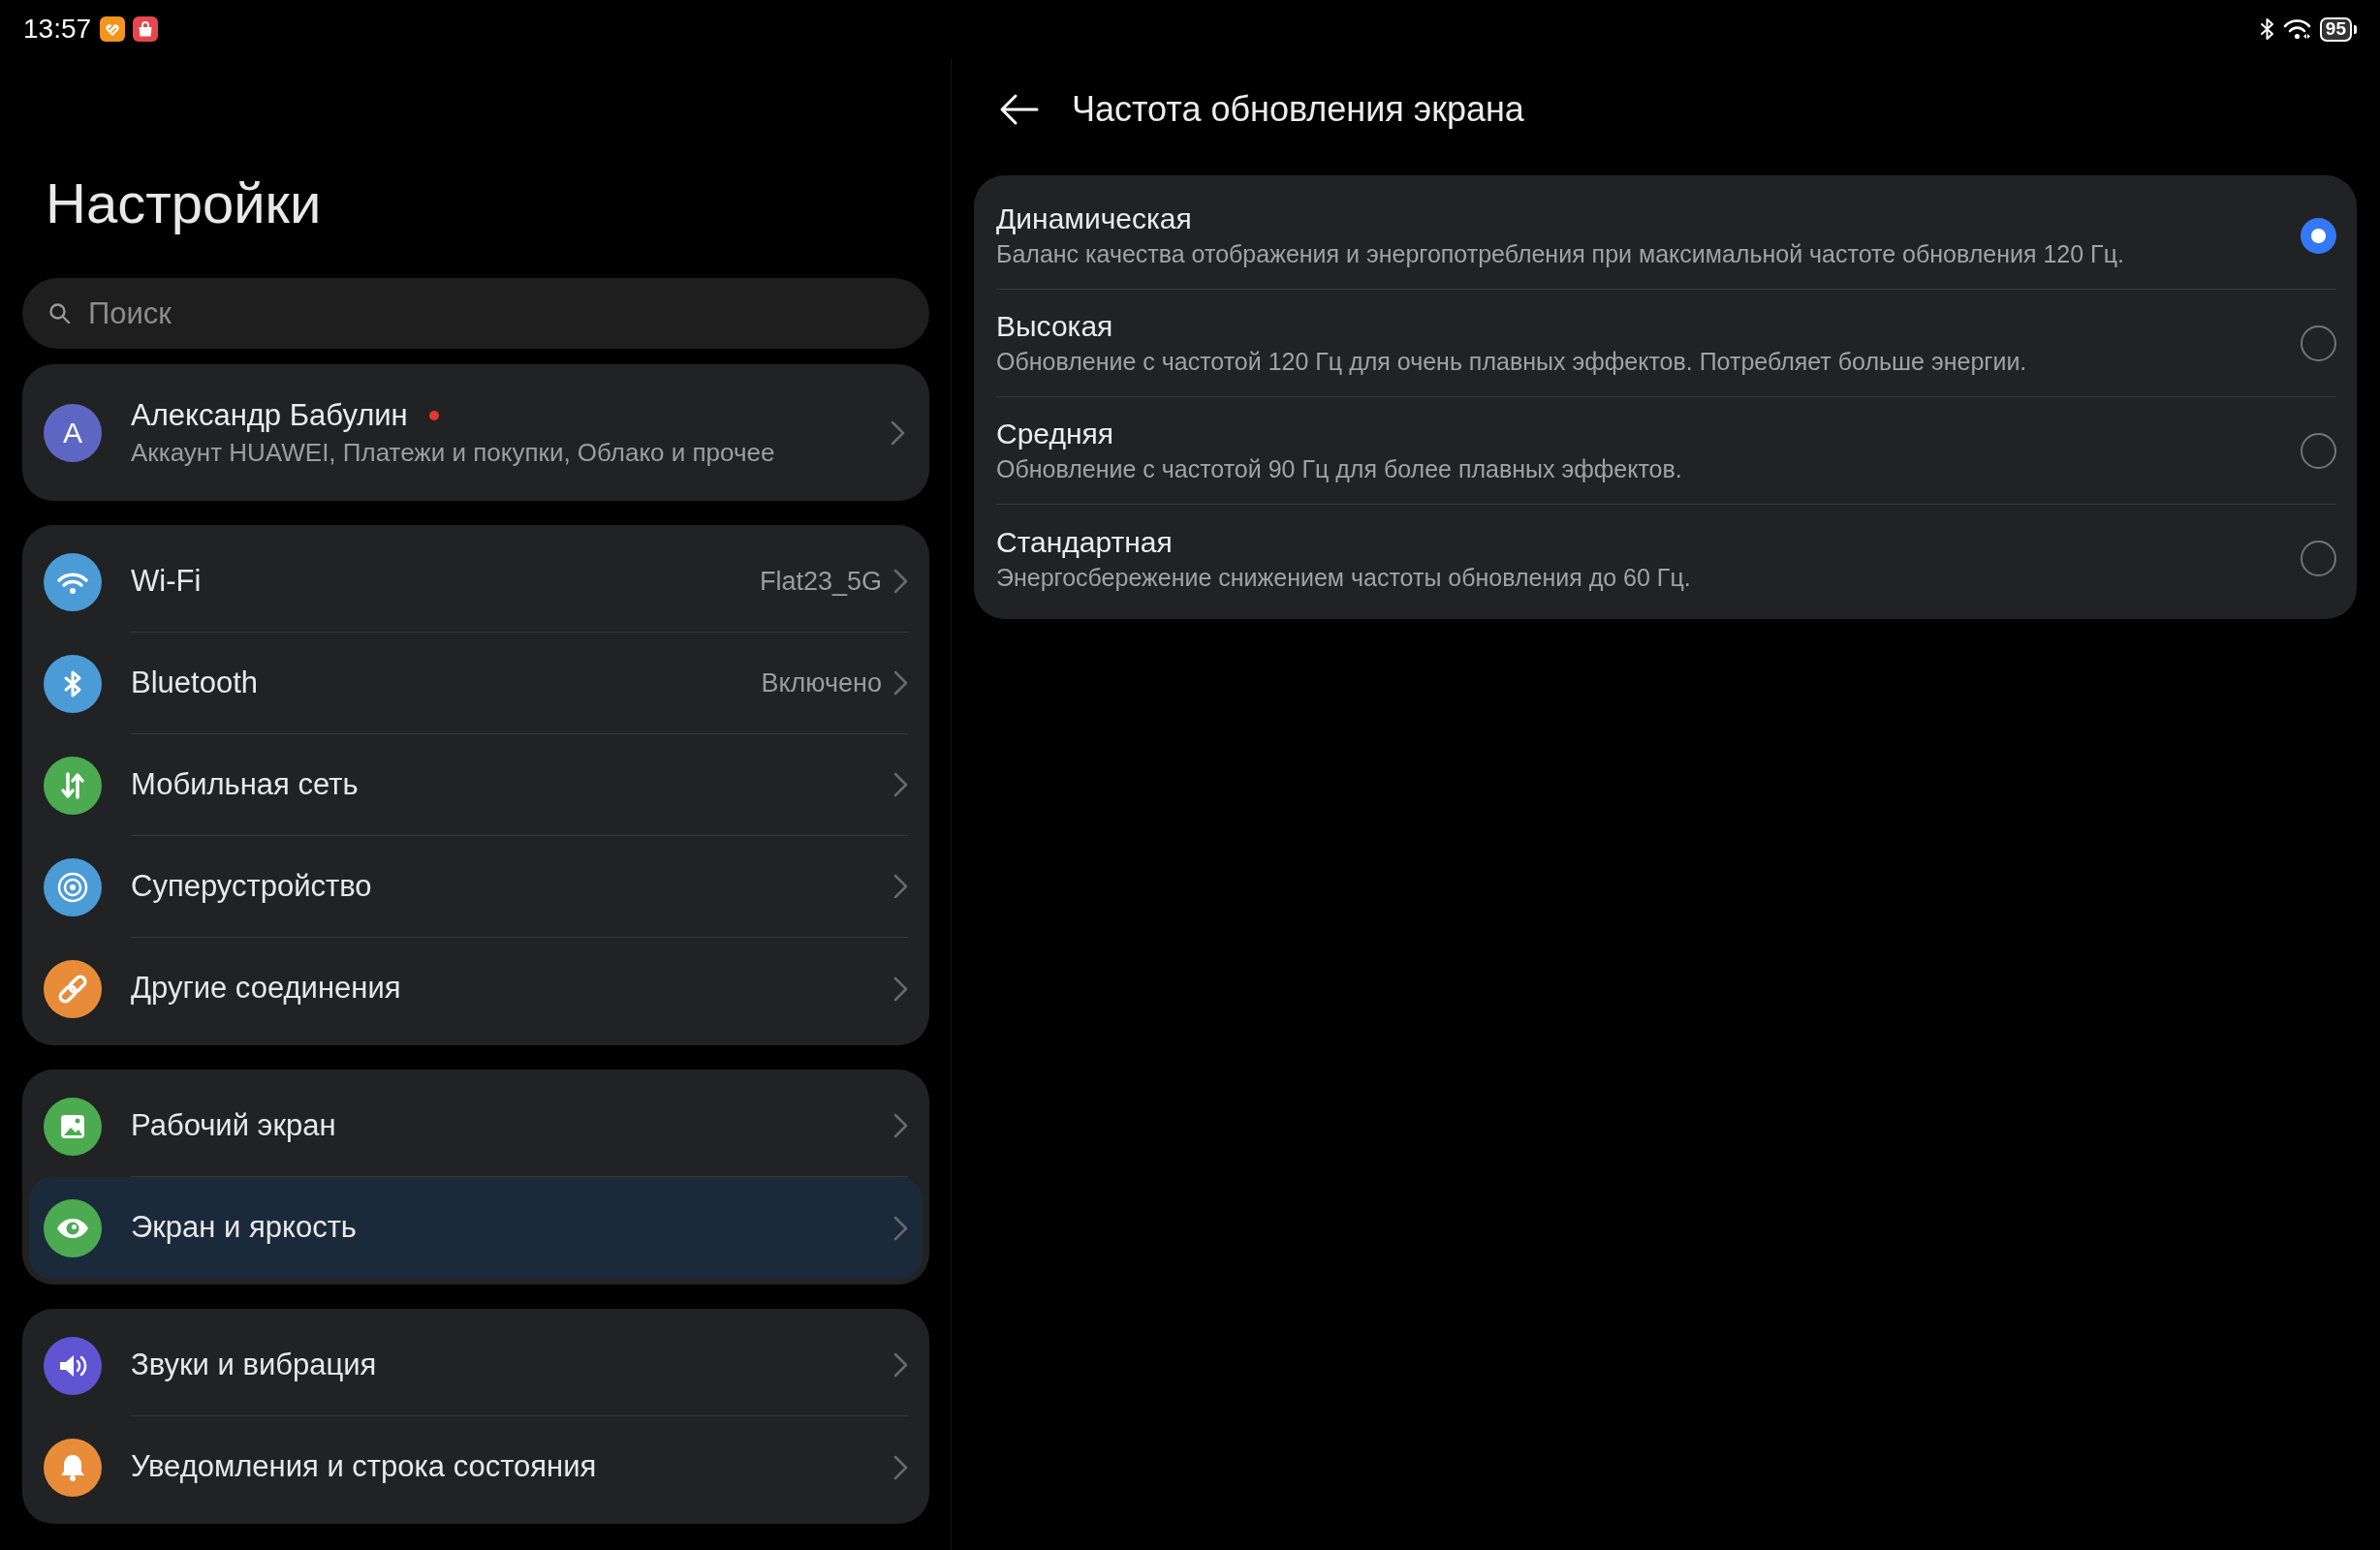  What do you see at coordinates (453, 452) in the screenshot?
I see `account-subtitle: Аккаунт HUAWEI, Платежи и покупки, Облако и прочее` at bounding box center [453, 452].